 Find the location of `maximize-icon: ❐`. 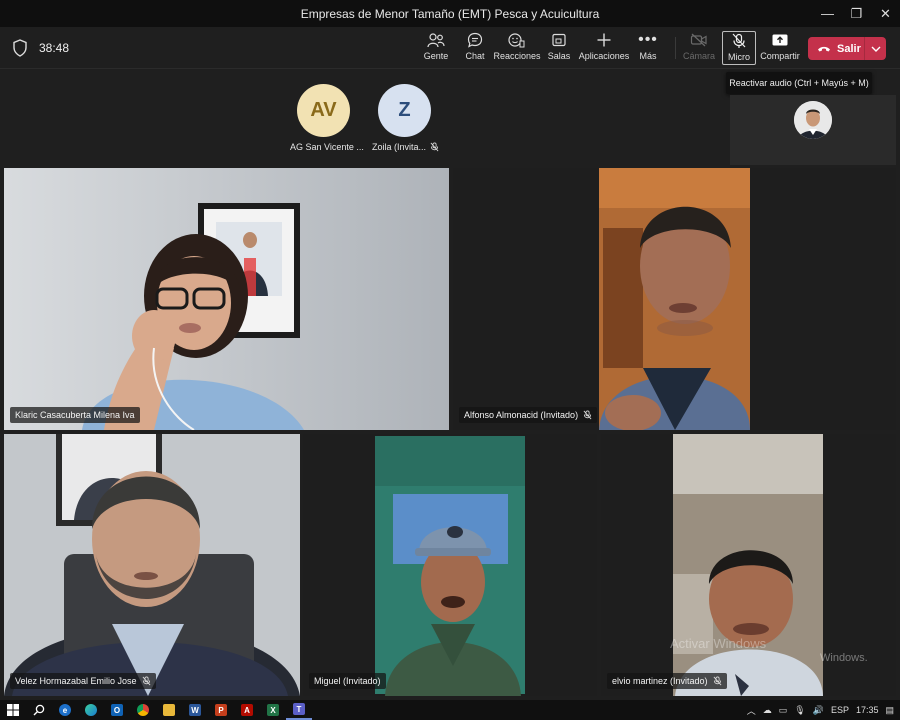

maximize-icon: ❐ is located at coordinates (856, 13).